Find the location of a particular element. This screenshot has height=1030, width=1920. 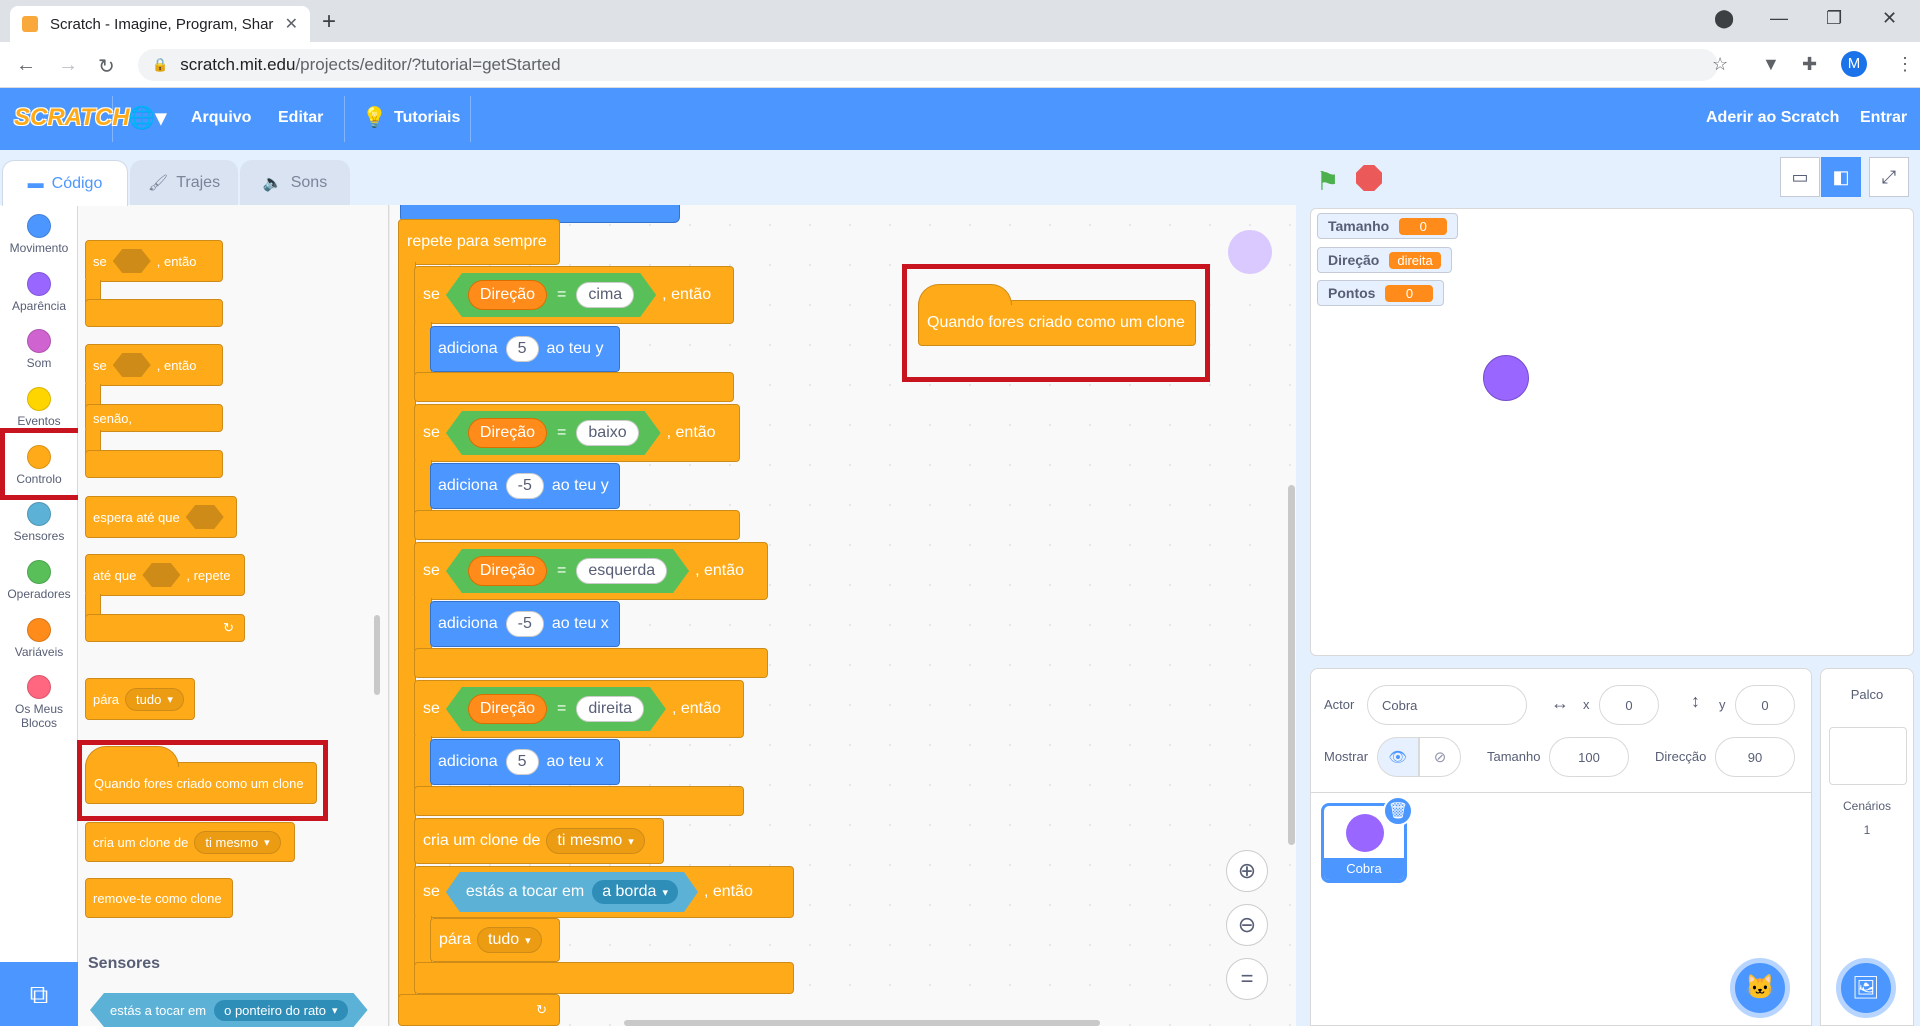

menu-edit: Editar is located at coordinates (300, 118).